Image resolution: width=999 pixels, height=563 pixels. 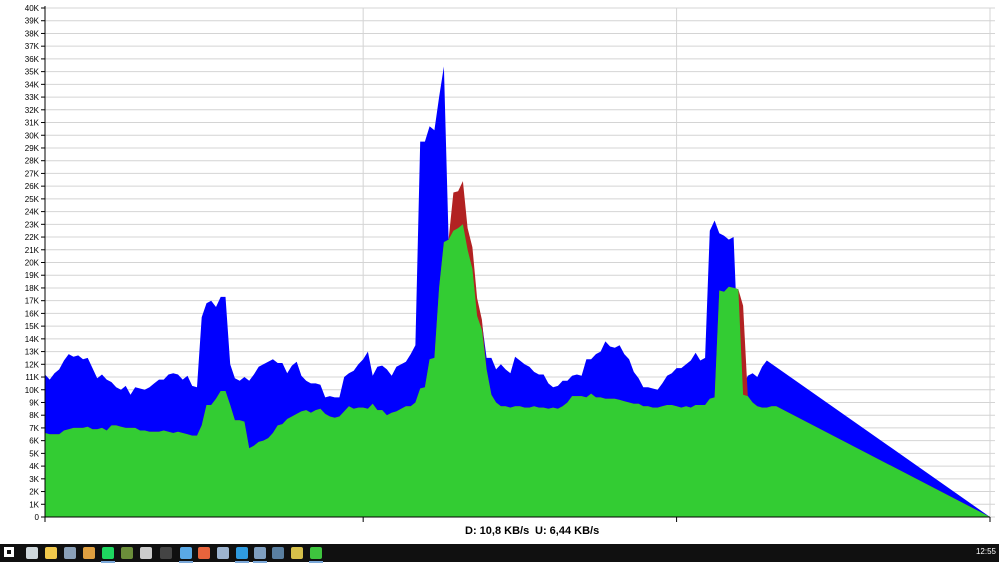 What do you see at coordinates (316, 555) in the screenshot?
I see `network-monitor-icon` at bounding box center [316, 555].